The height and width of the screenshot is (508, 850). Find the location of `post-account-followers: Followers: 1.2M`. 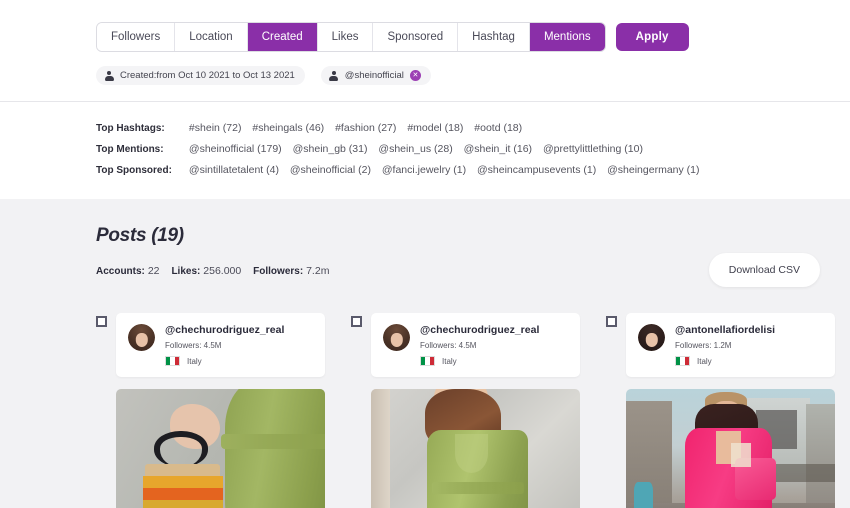

post-account-followers: Followers: 1.2M is located at coordinates (703, 345).